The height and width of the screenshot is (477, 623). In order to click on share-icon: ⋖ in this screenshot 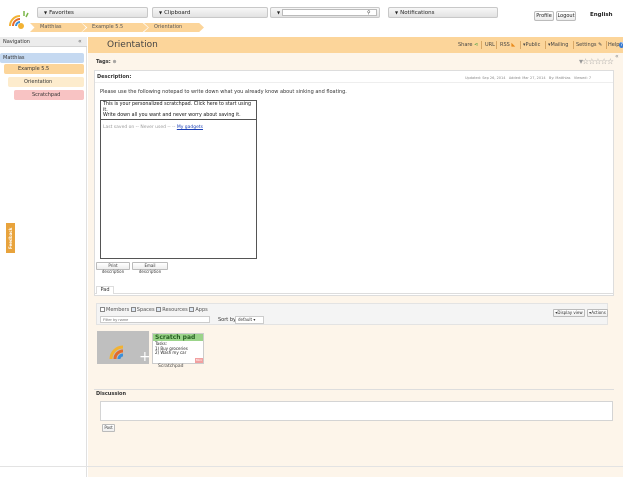, I will do `click(475, 45)`.